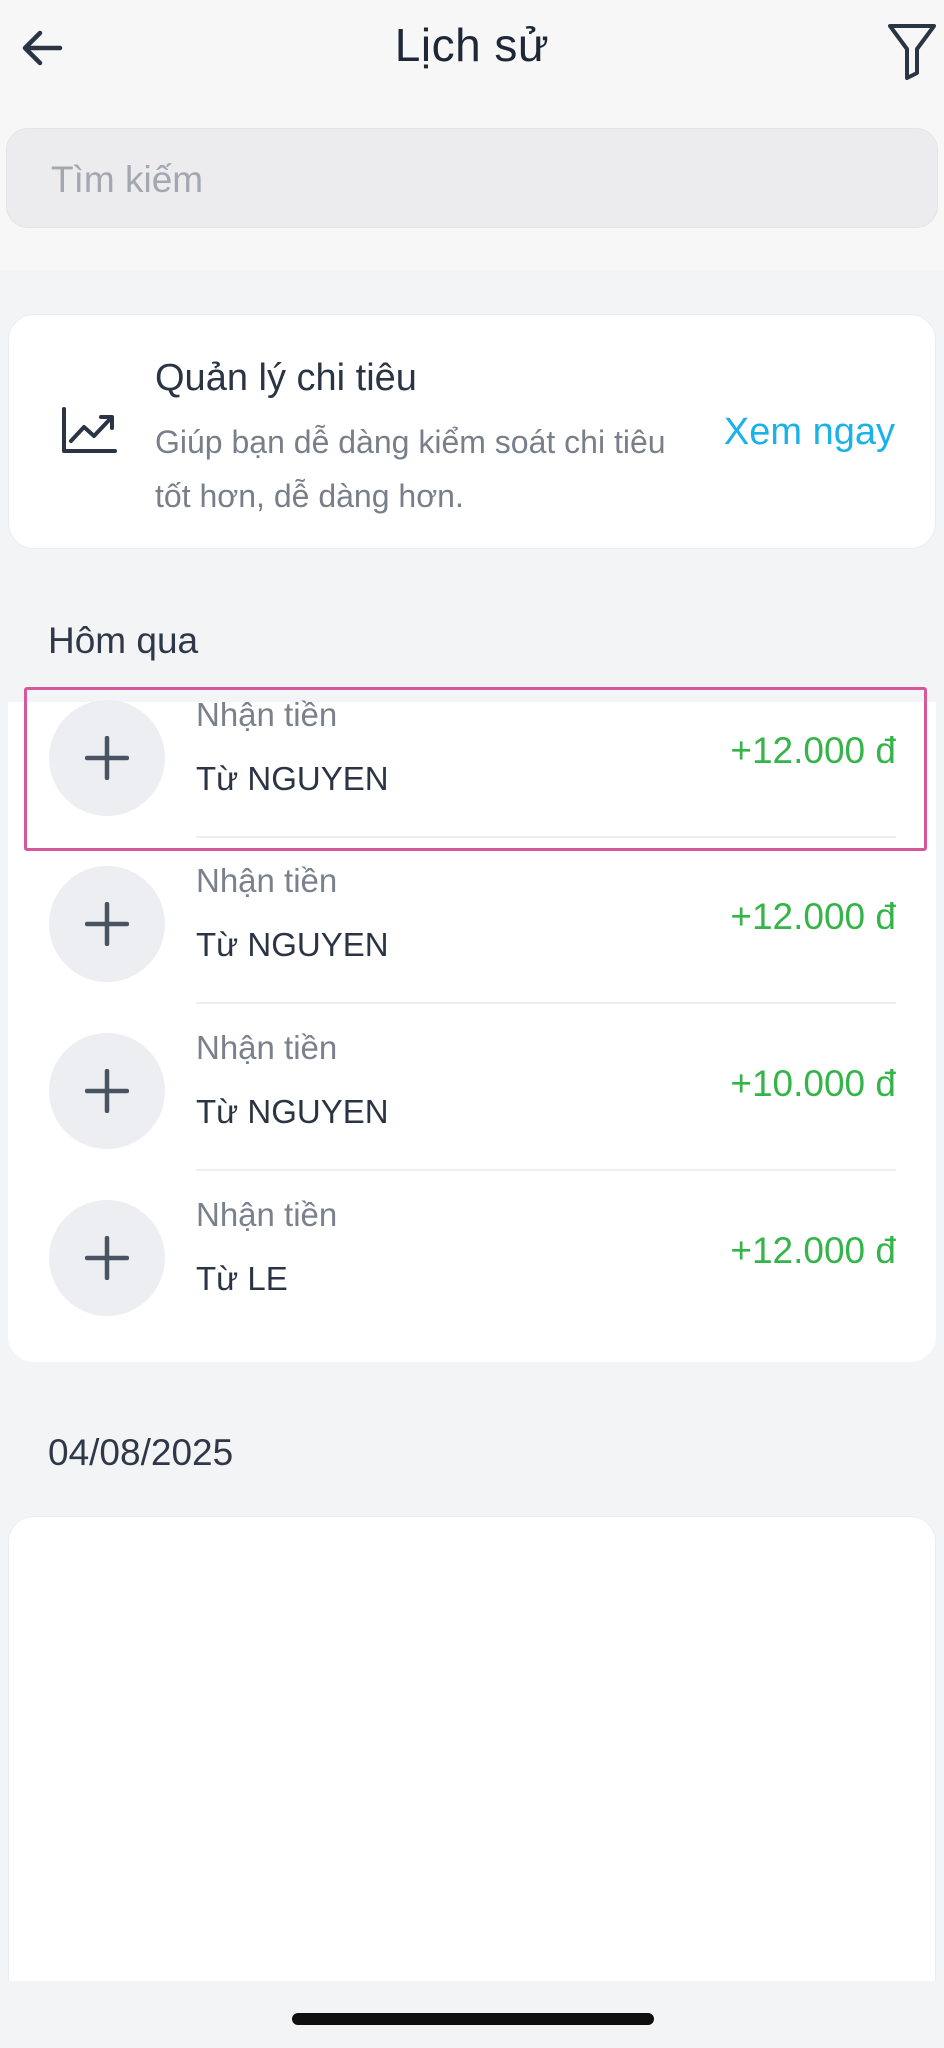 The image size is (944, 2048). I want to click on header: Lịch sử, so click(472, 135).